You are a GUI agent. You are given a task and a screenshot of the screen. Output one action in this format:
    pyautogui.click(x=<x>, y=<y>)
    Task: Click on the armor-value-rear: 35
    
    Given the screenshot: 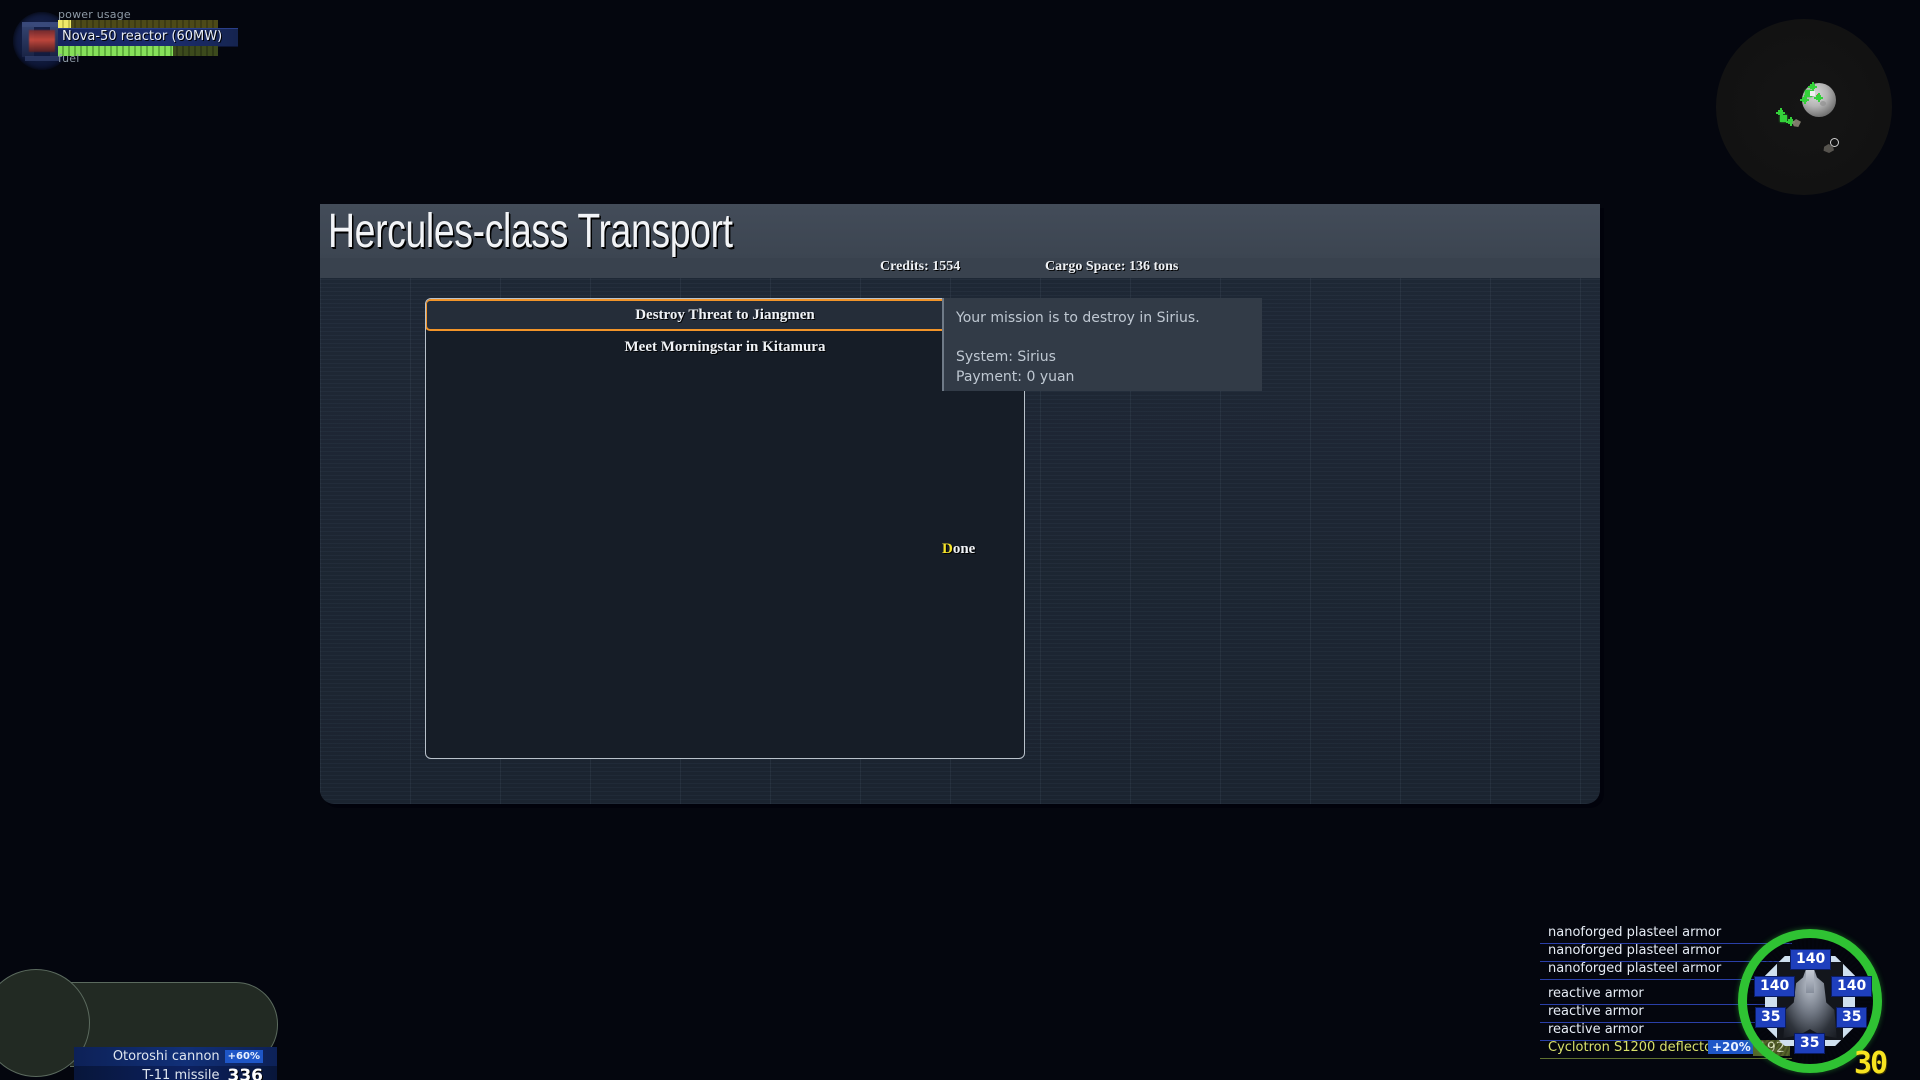 What is the action you would take?
    pyautogui.click(x=1810, y=1043)
    